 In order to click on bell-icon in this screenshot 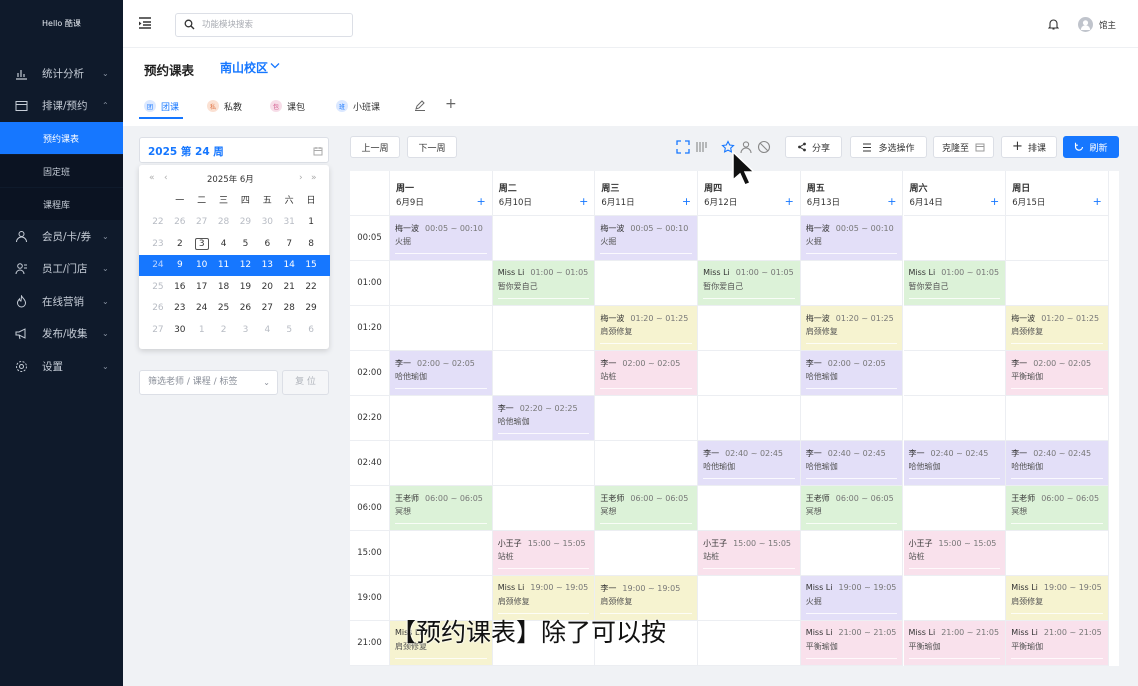, I will do `click(1053, 24)`.